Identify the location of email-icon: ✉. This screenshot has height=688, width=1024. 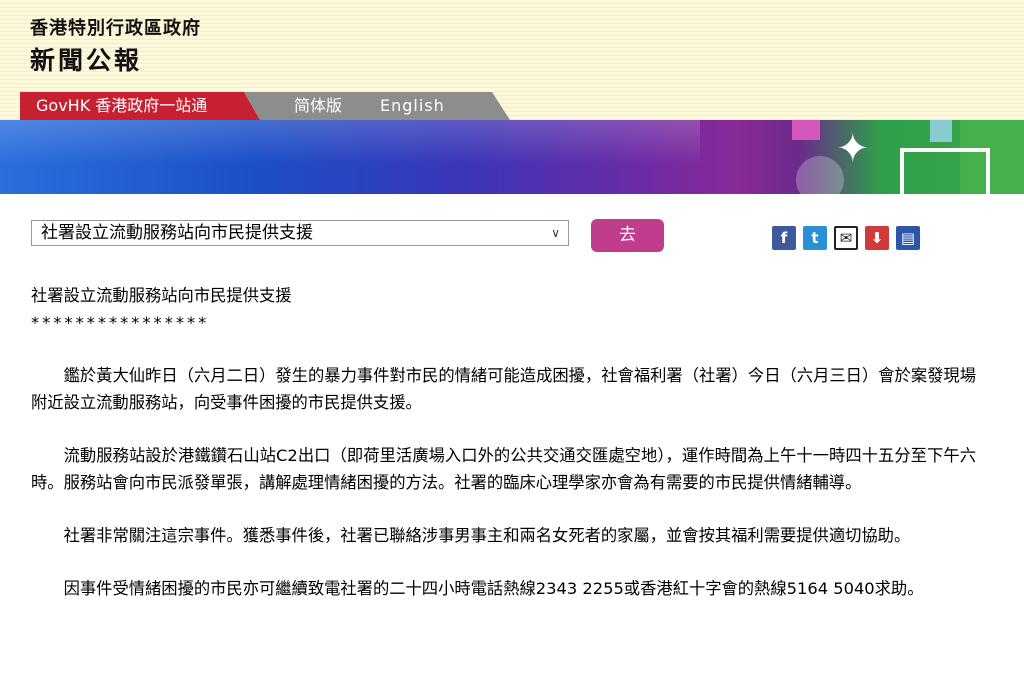
(846, 238).